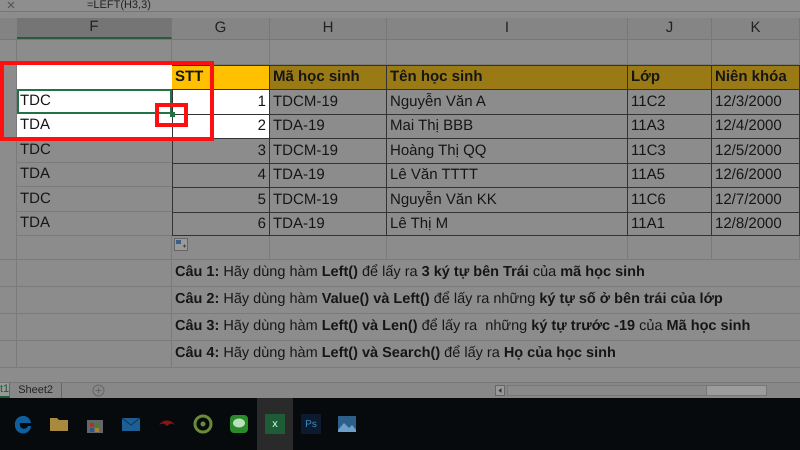  Describe the element at coordinates (99, 390) in the screenshot. I see `add-sheet-icon` at that location.